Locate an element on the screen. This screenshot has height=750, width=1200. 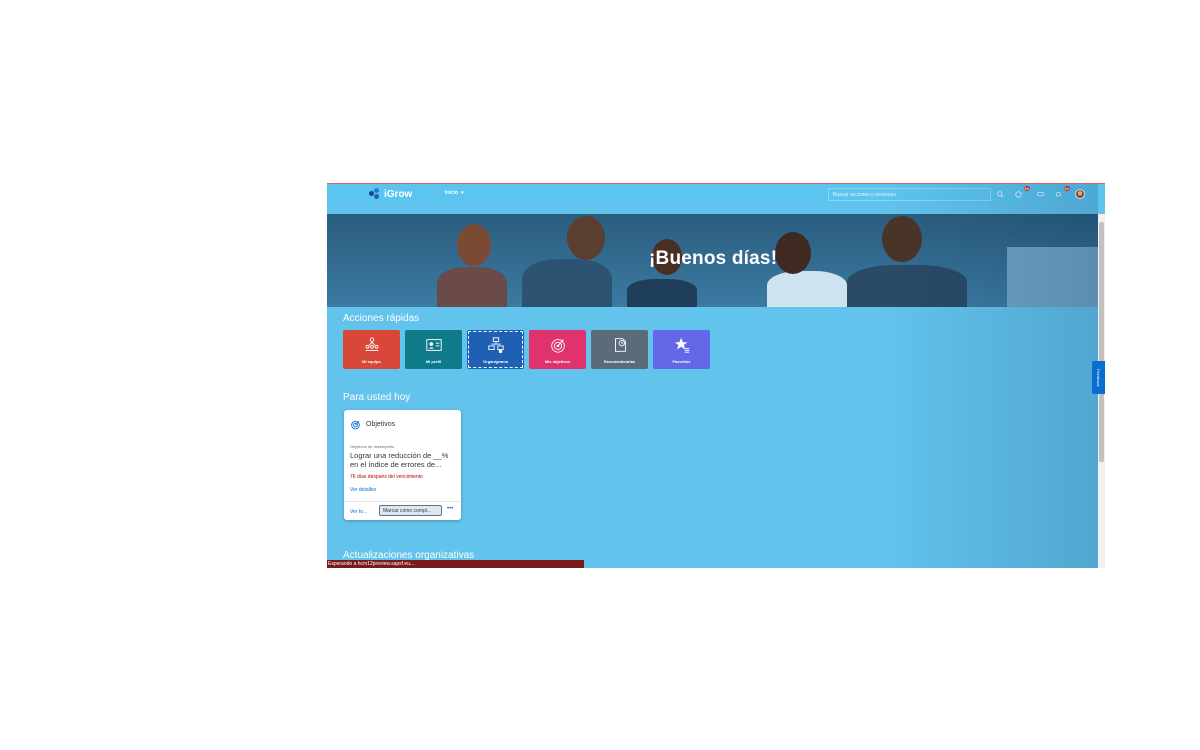
profile-card-icon is located at coordinates (433, 344).